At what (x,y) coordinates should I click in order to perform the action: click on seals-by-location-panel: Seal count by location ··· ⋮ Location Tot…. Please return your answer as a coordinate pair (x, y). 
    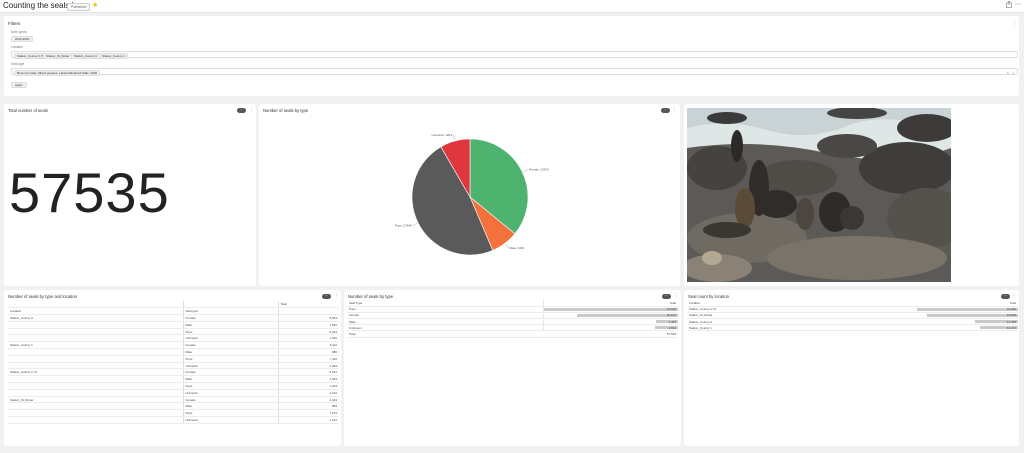
    Looking at the image, I should click on (851, 368).